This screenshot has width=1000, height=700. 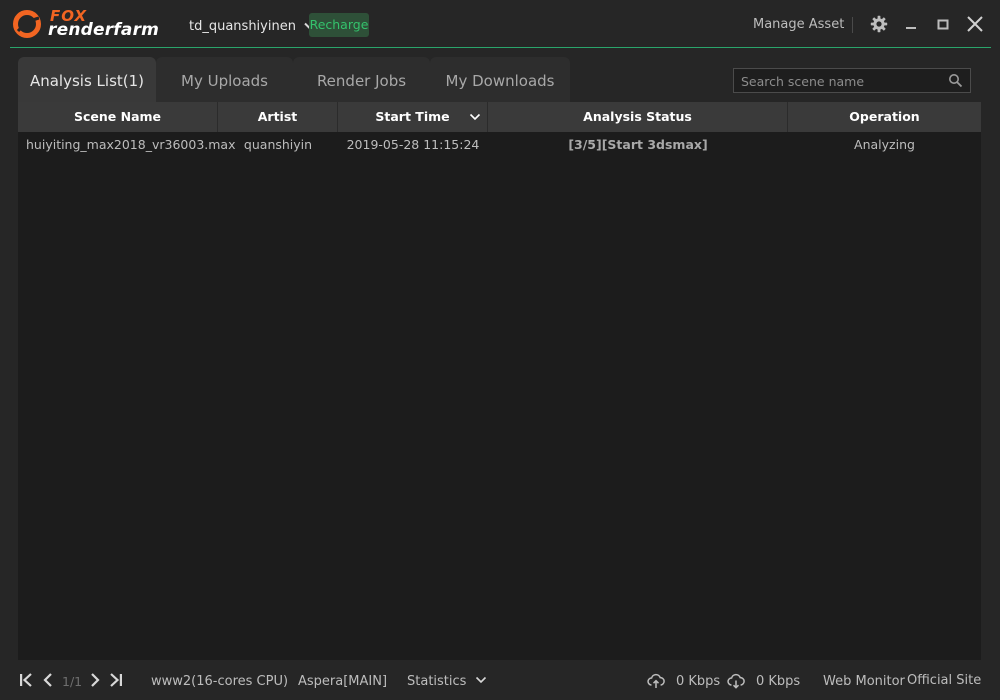 I want to click on first-page-icon, so click(x=26, y=680).